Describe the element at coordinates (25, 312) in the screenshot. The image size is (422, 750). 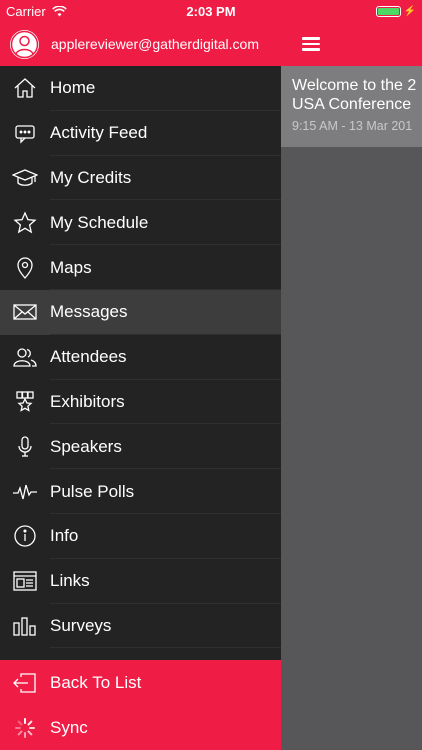
I see `envelope-icon` at that location.